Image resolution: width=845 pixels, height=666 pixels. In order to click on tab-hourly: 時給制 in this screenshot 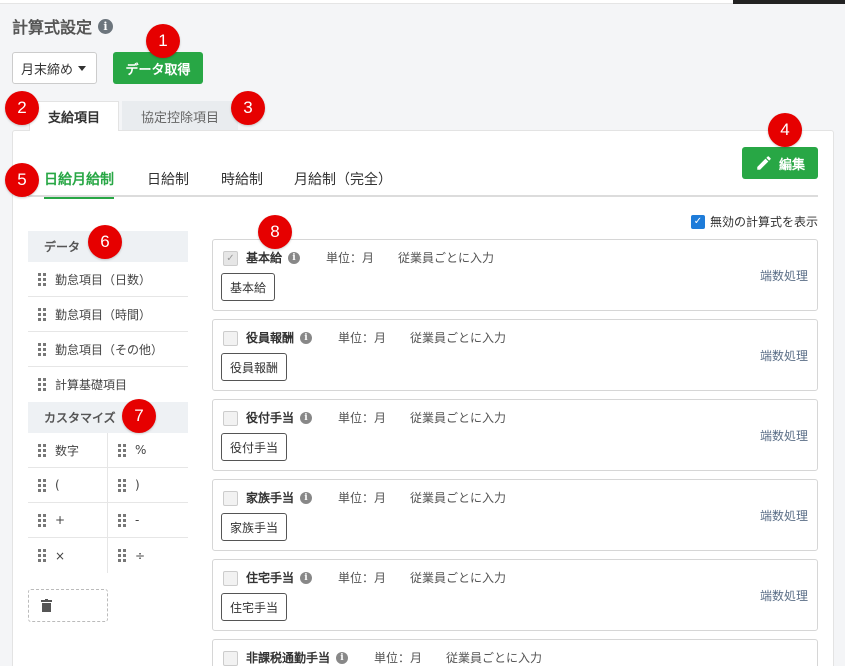, I will do `click(242, 178)`.